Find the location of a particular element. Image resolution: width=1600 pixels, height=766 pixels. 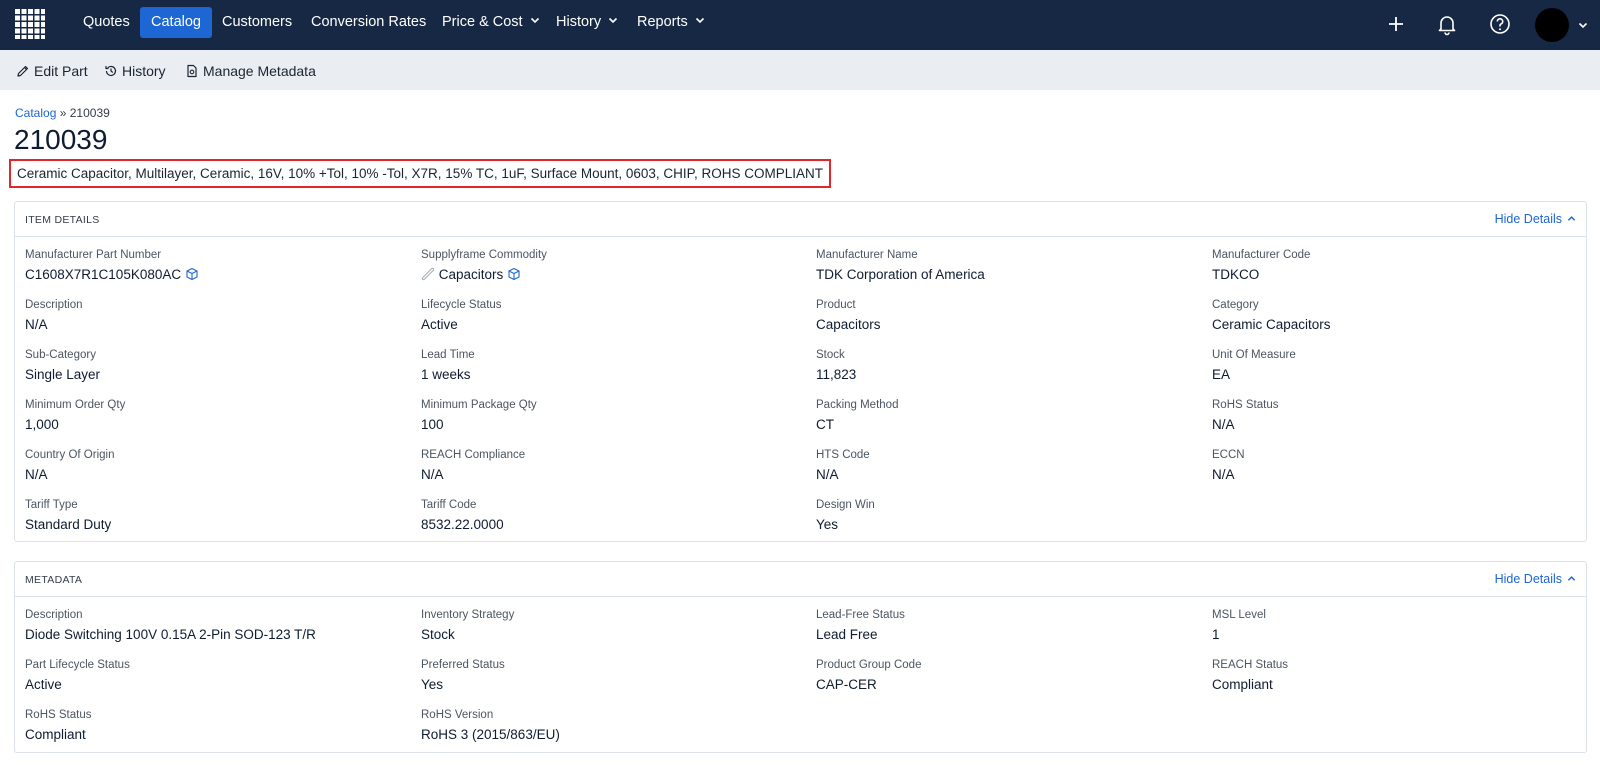

field-label: Lifecycle Status is located at coordinates (461, 305).